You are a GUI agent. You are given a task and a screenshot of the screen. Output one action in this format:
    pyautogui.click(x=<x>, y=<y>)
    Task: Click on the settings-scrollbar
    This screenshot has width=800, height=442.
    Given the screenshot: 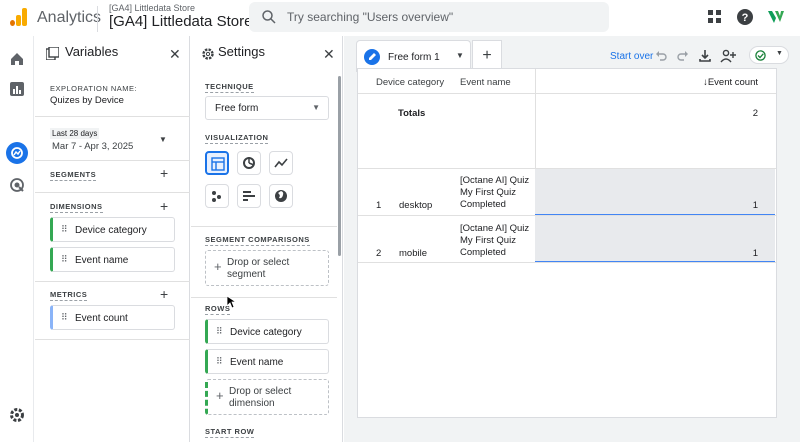 What is the action you would take?
    pyautogui.click(x=339, y=166)
    